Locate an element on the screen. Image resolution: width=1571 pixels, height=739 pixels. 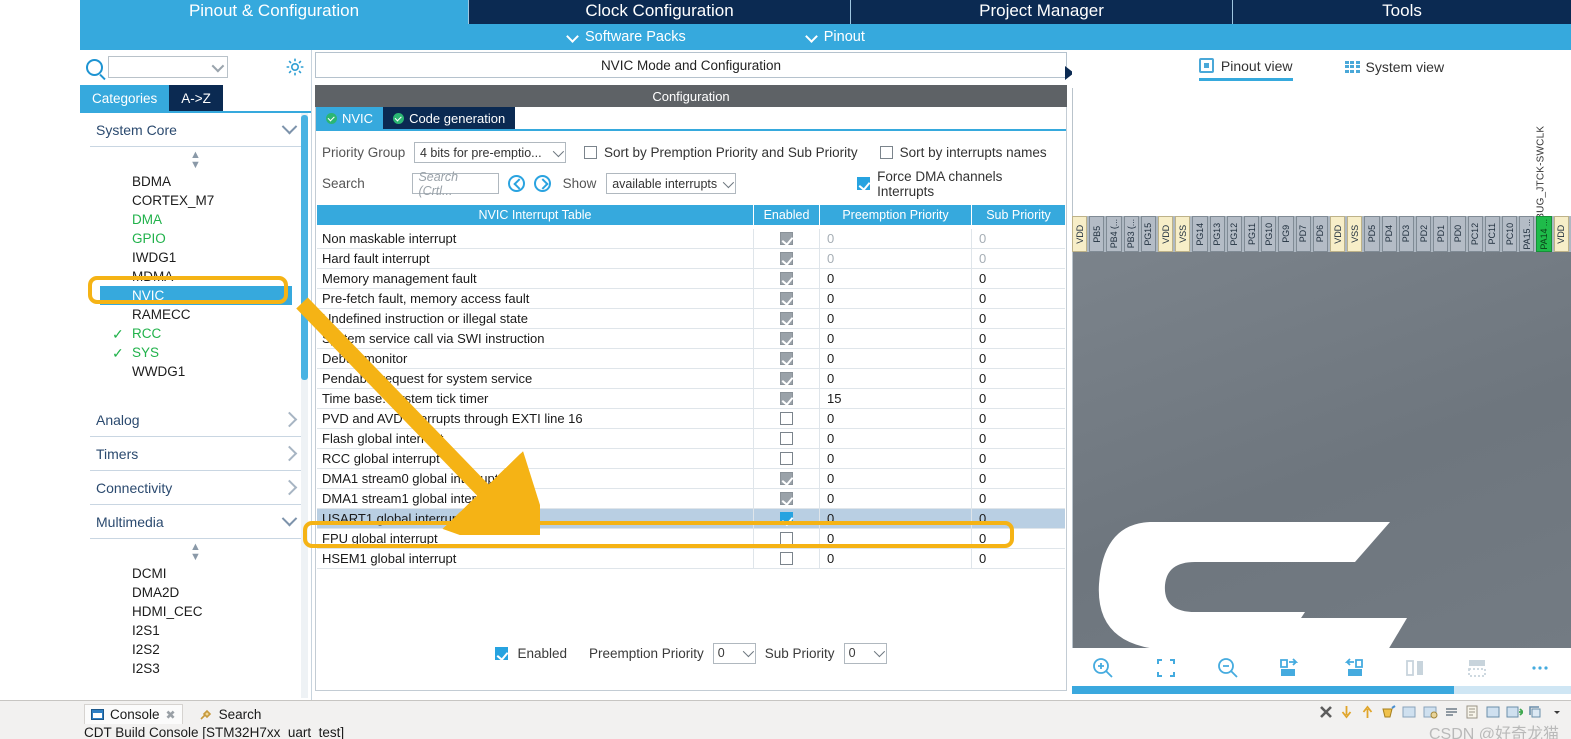
sidebar-item-mdma: MDMA is located at coordinates (195, 276).